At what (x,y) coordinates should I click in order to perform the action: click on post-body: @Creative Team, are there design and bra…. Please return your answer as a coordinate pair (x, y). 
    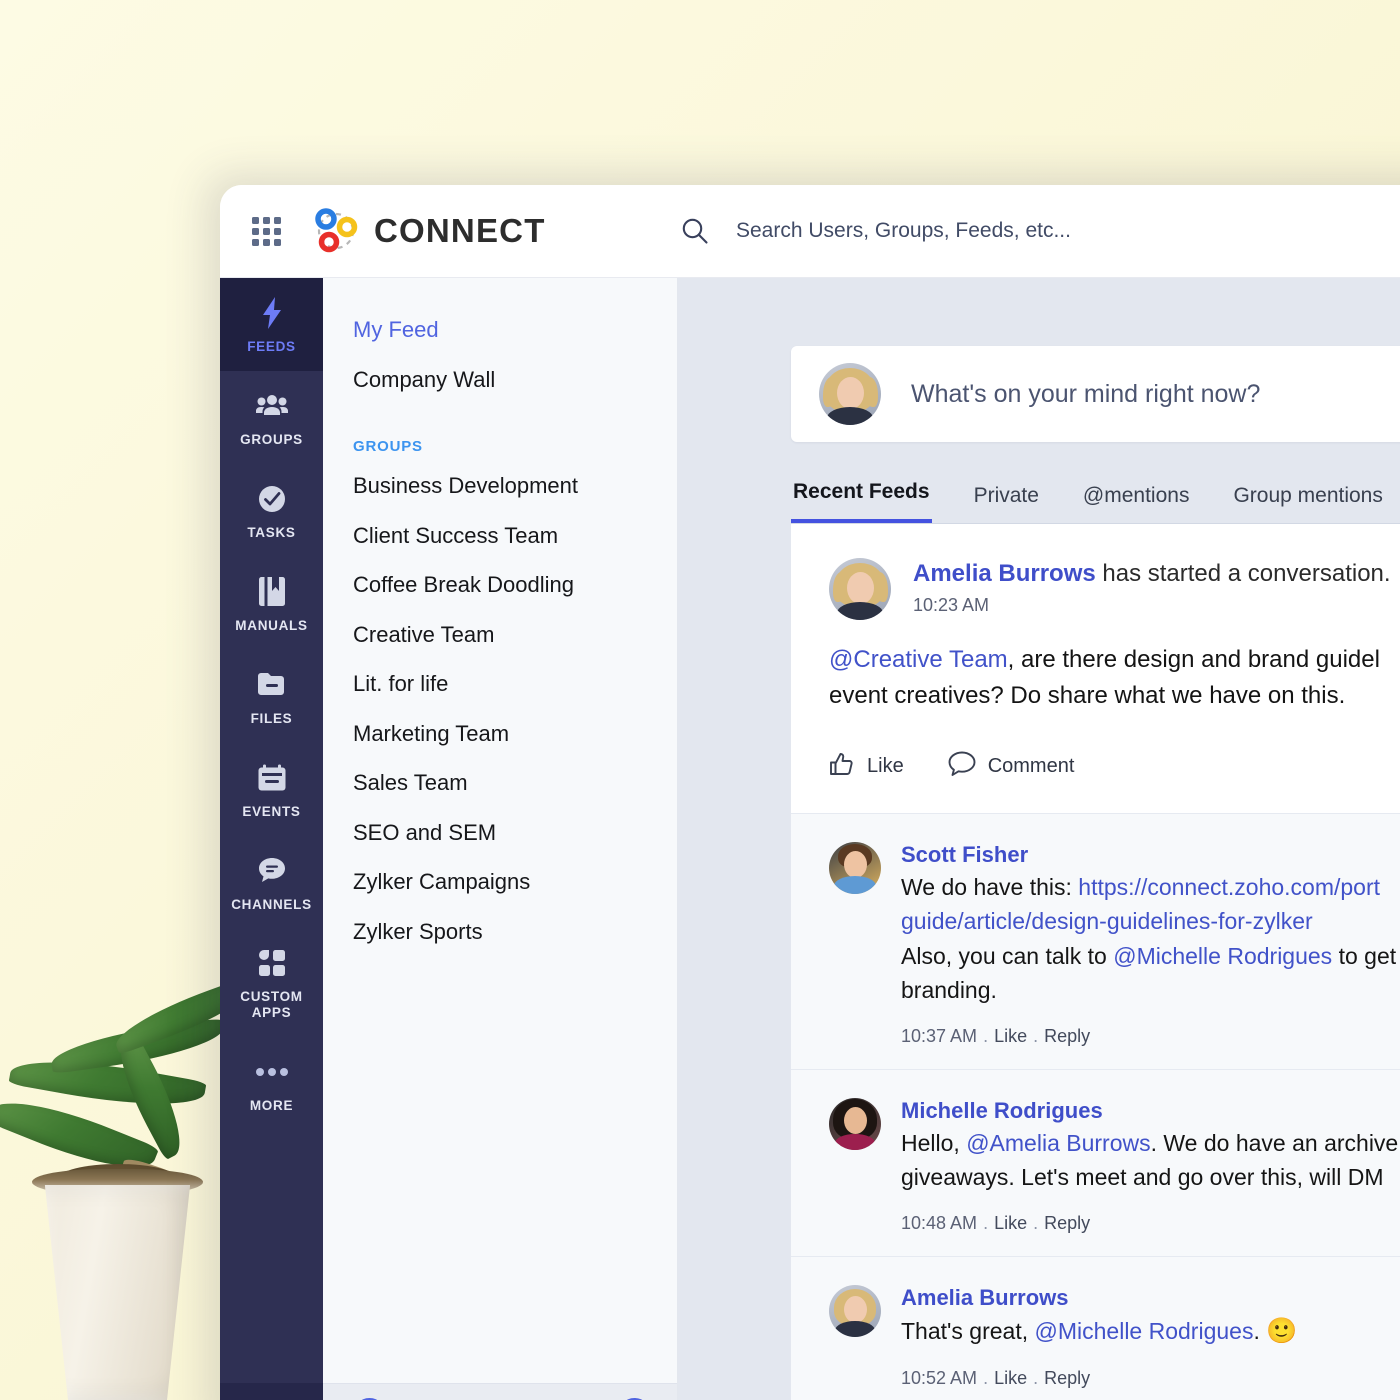
    Looking at the image, I should click on (1111, 678).